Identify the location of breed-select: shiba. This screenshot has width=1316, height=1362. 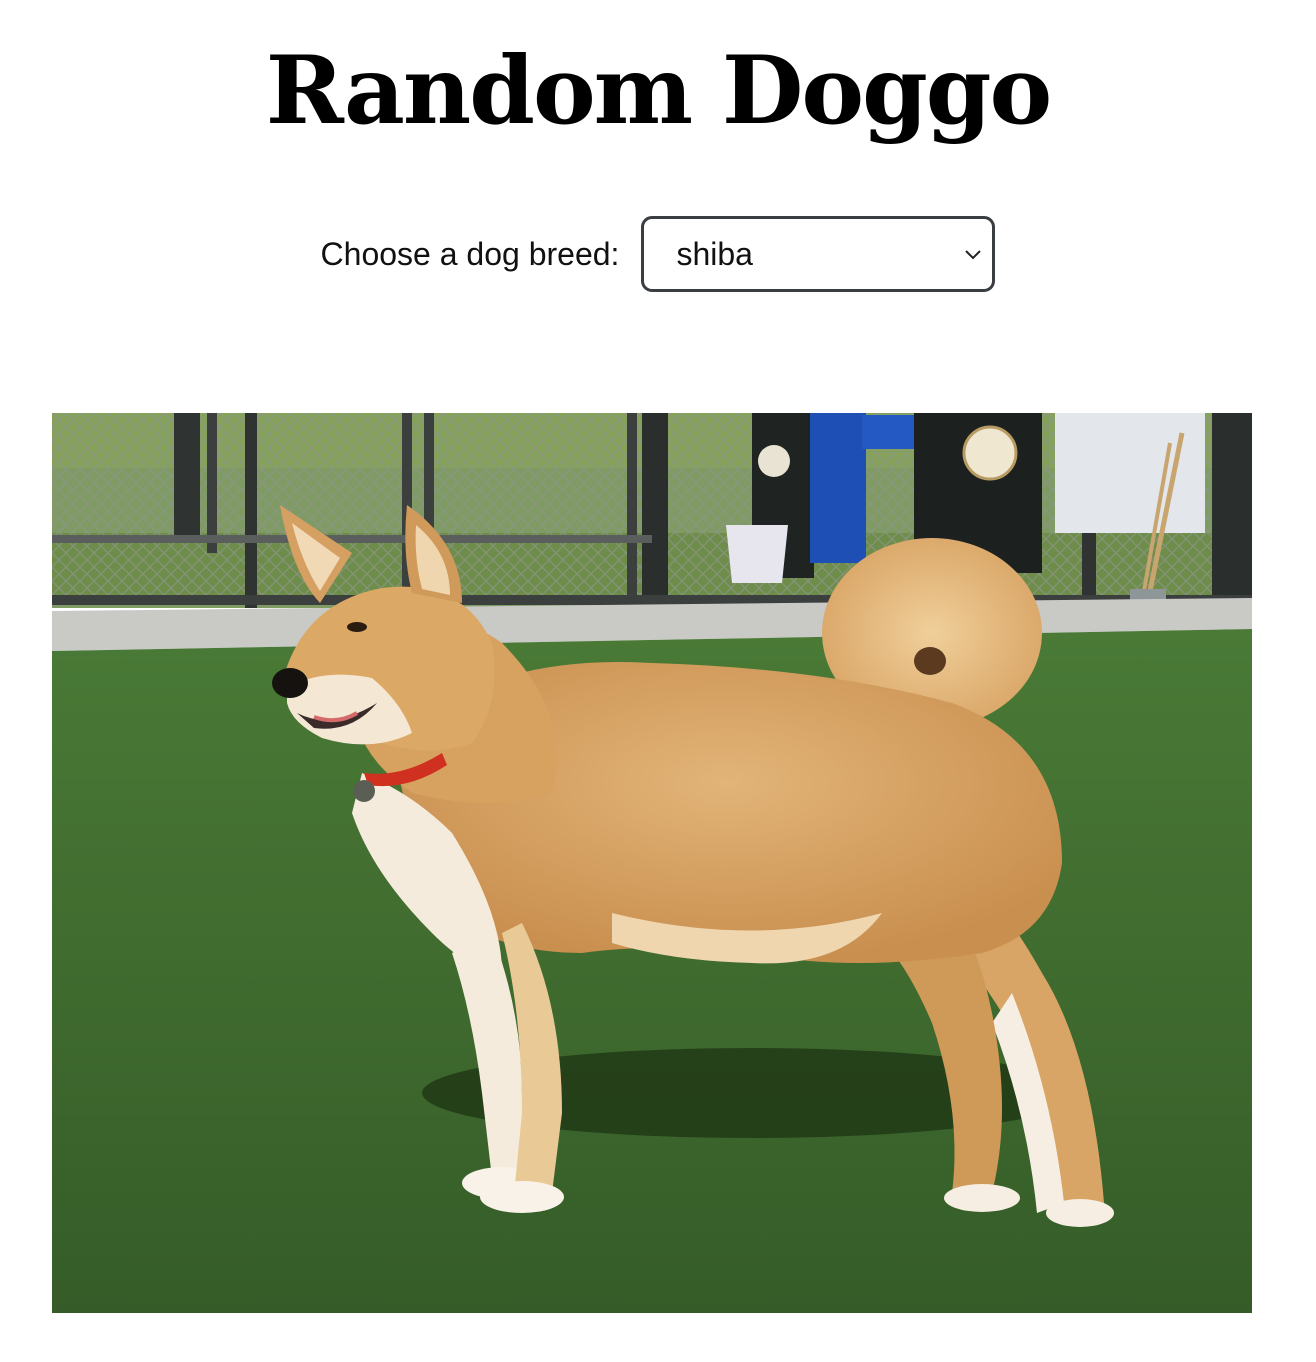
(818, 254).